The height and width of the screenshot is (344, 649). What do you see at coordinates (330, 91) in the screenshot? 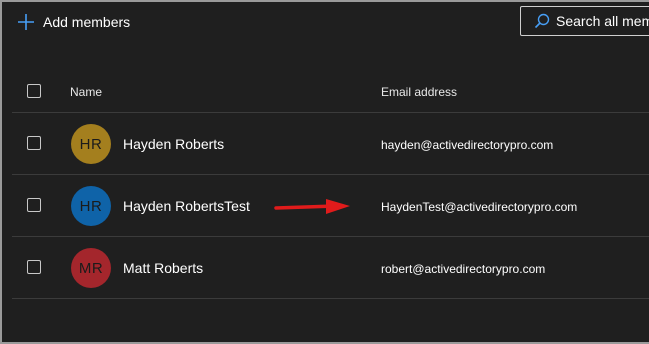
I see `table-header: Name Email address` at bounding box center [330, 91].